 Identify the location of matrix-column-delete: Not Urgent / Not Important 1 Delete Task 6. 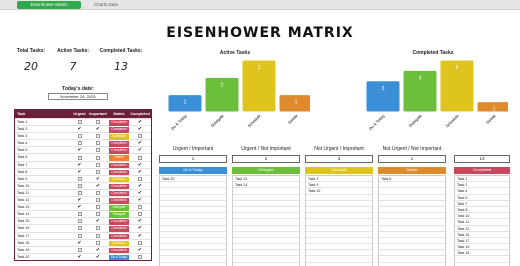
(412, 206).